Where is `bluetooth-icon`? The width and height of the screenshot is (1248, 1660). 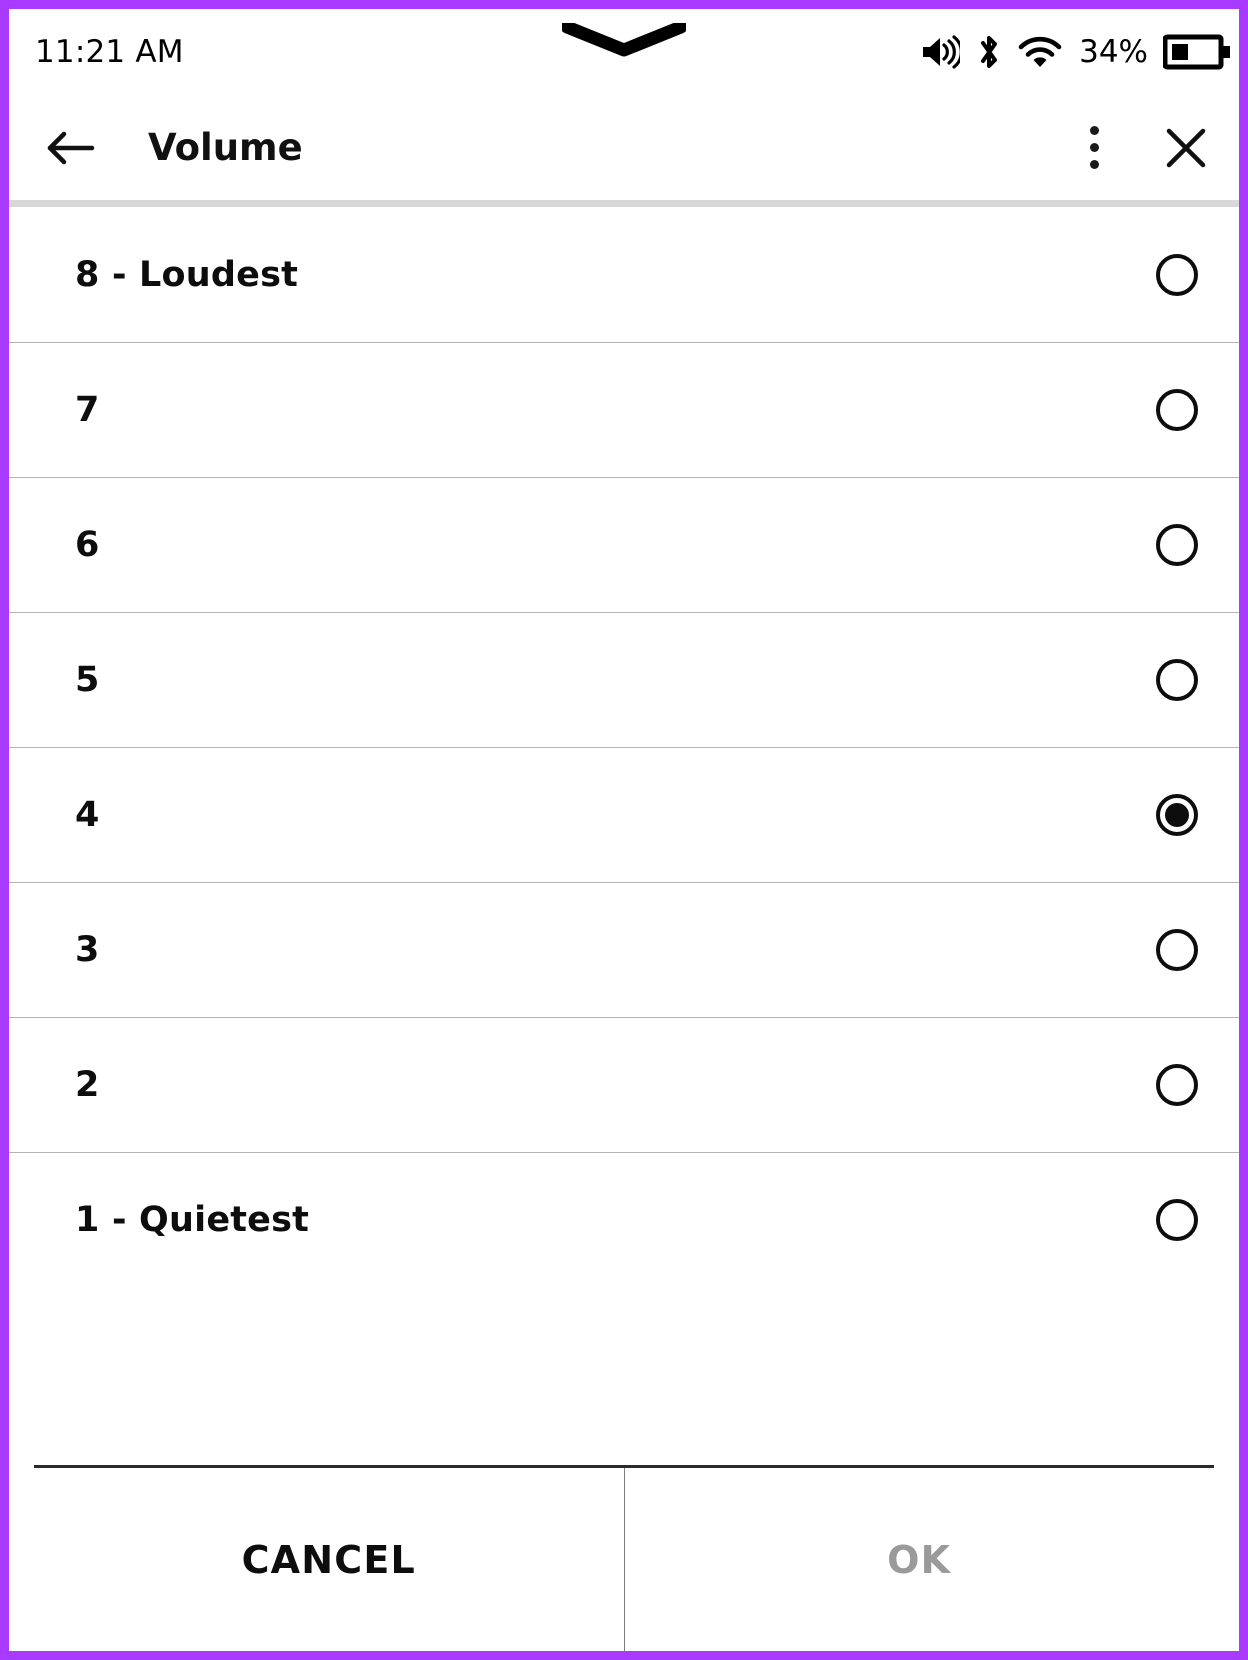
bluetooth-icon is located at coordinates (989, 52).